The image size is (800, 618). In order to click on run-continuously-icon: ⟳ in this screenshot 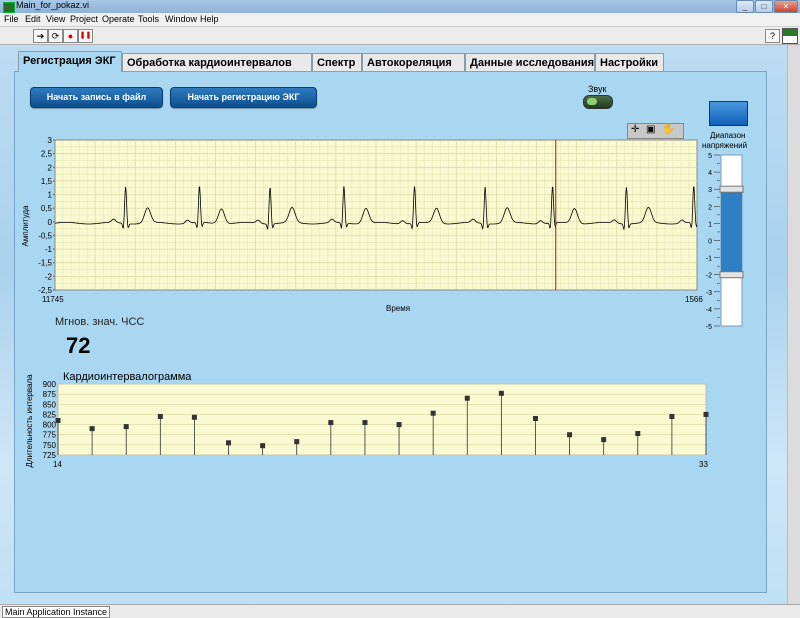, I will do `click(55, 36)`.